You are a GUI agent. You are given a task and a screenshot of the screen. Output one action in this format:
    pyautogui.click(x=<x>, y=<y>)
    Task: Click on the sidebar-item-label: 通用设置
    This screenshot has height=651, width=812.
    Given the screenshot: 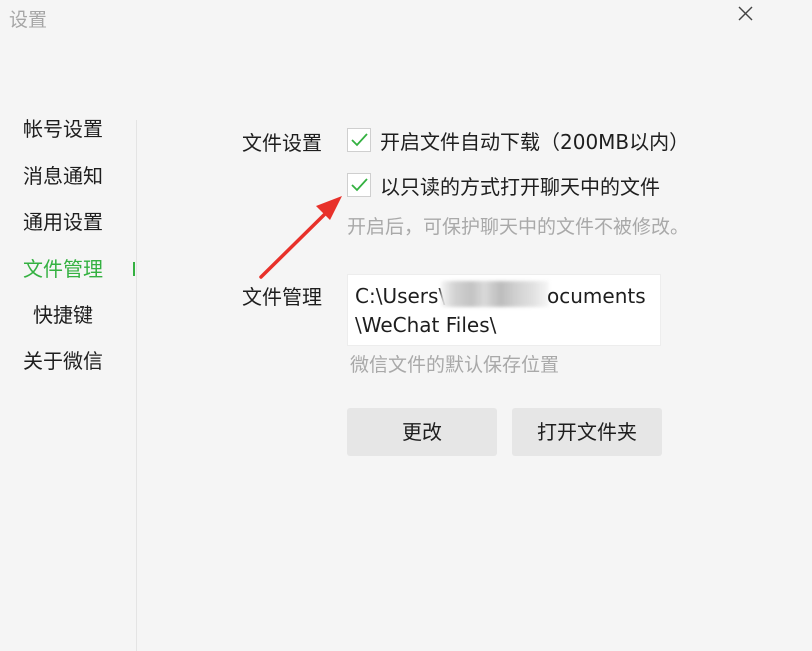 What is the action you would take?
    pyautogui.click(x=63, y=222)
    